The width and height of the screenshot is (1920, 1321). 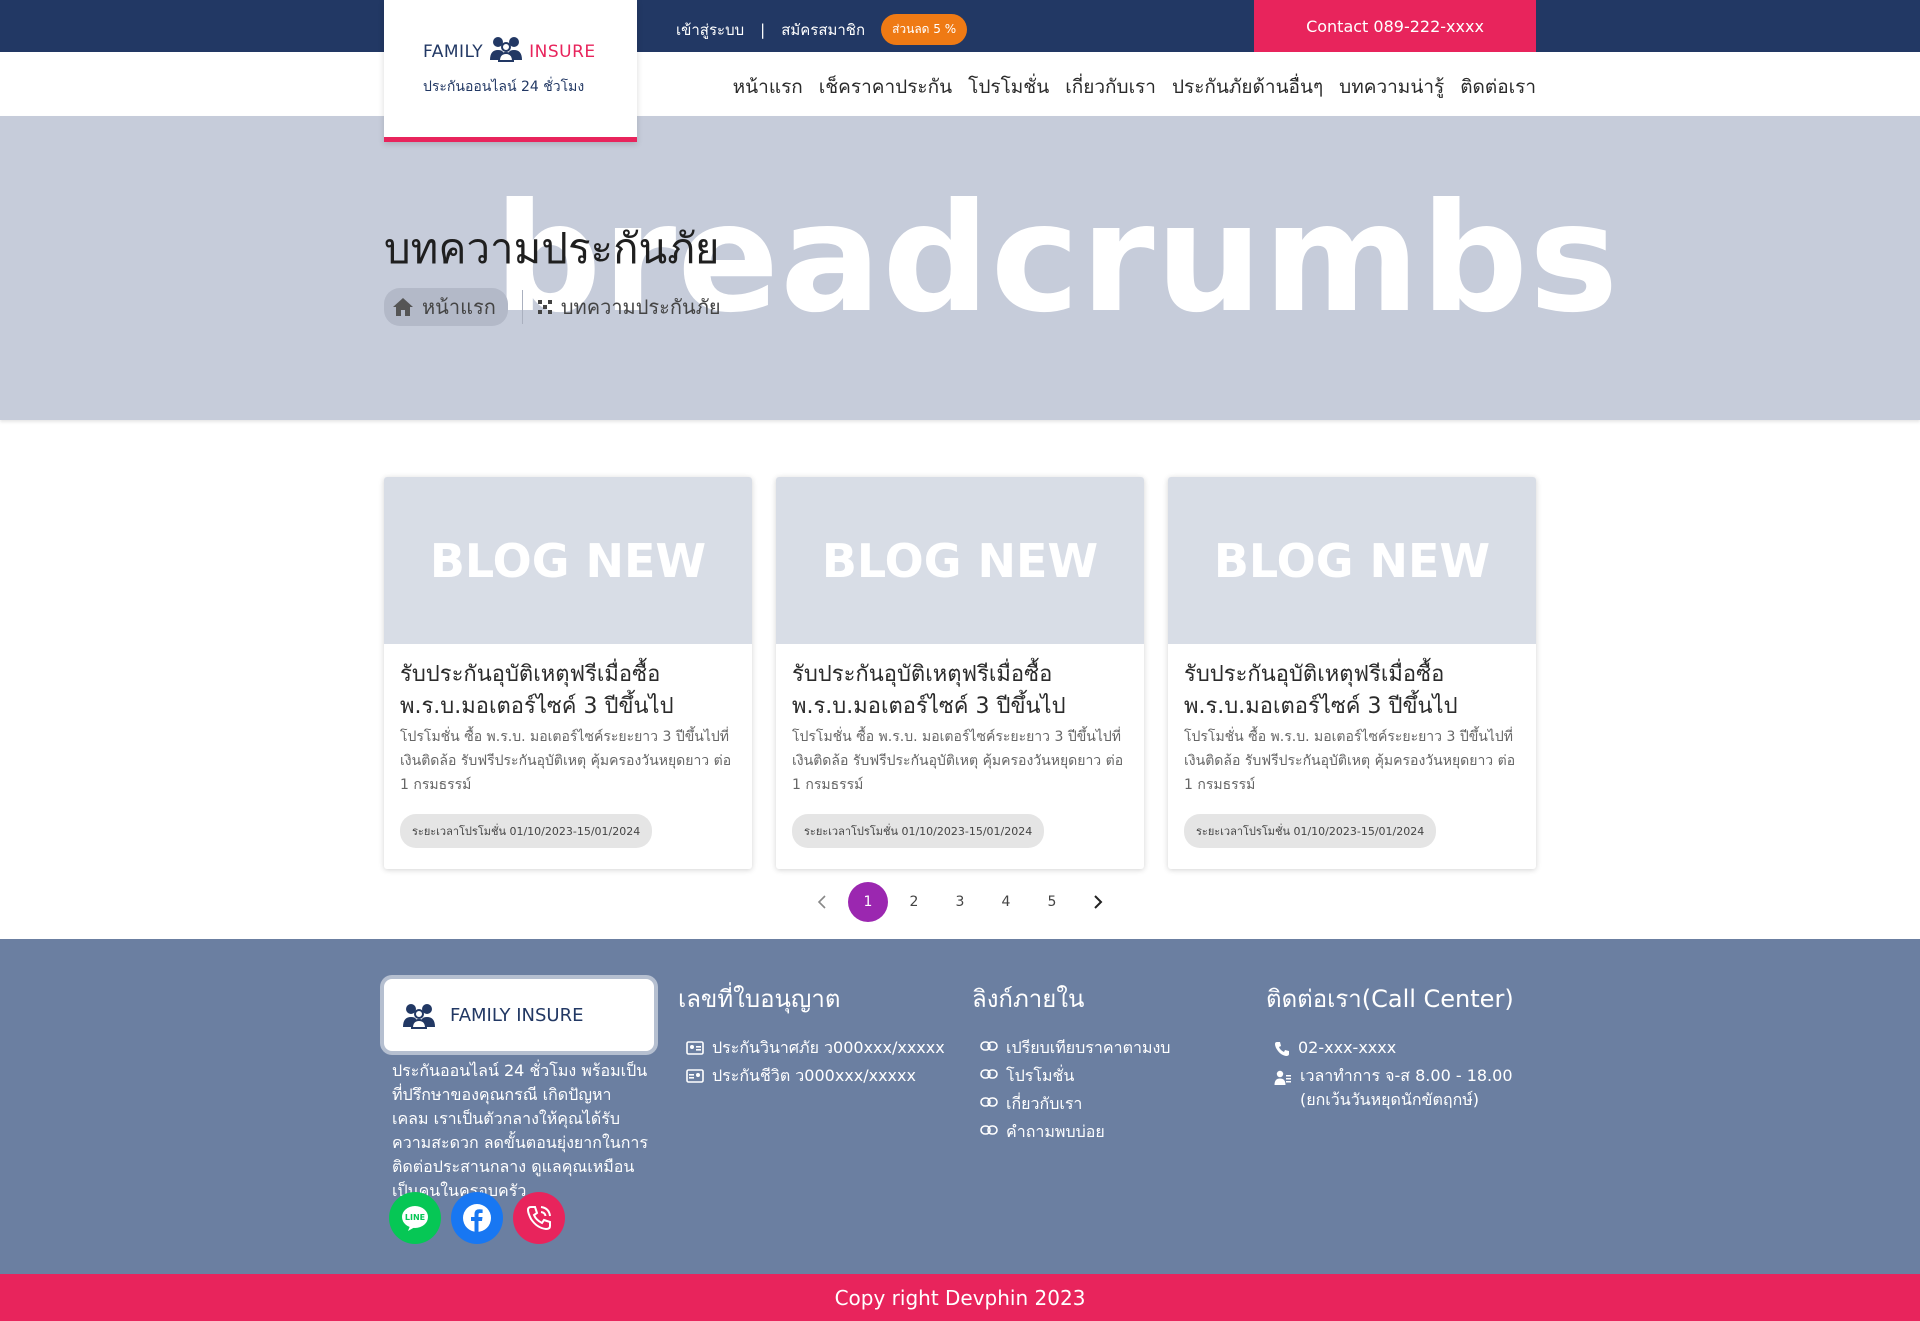 What do you see at coordinates (1006, 902) in the screenshot?
I see `pagination-page-4: 4` at bounding box center [1006, 902].